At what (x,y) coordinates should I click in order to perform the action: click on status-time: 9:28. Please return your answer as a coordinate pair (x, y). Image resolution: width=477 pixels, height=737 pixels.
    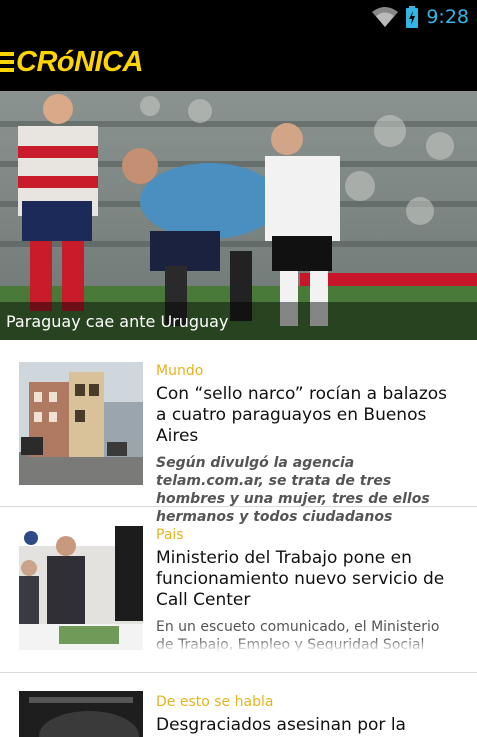
    Looking at the image, I should click on (447, 16).